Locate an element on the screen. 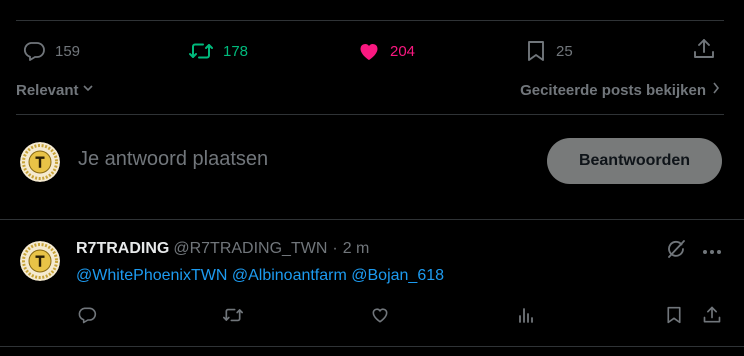 The height and width of the screenshot is (356, 744). repost-count: 178 is located at coordinates (236, 51).